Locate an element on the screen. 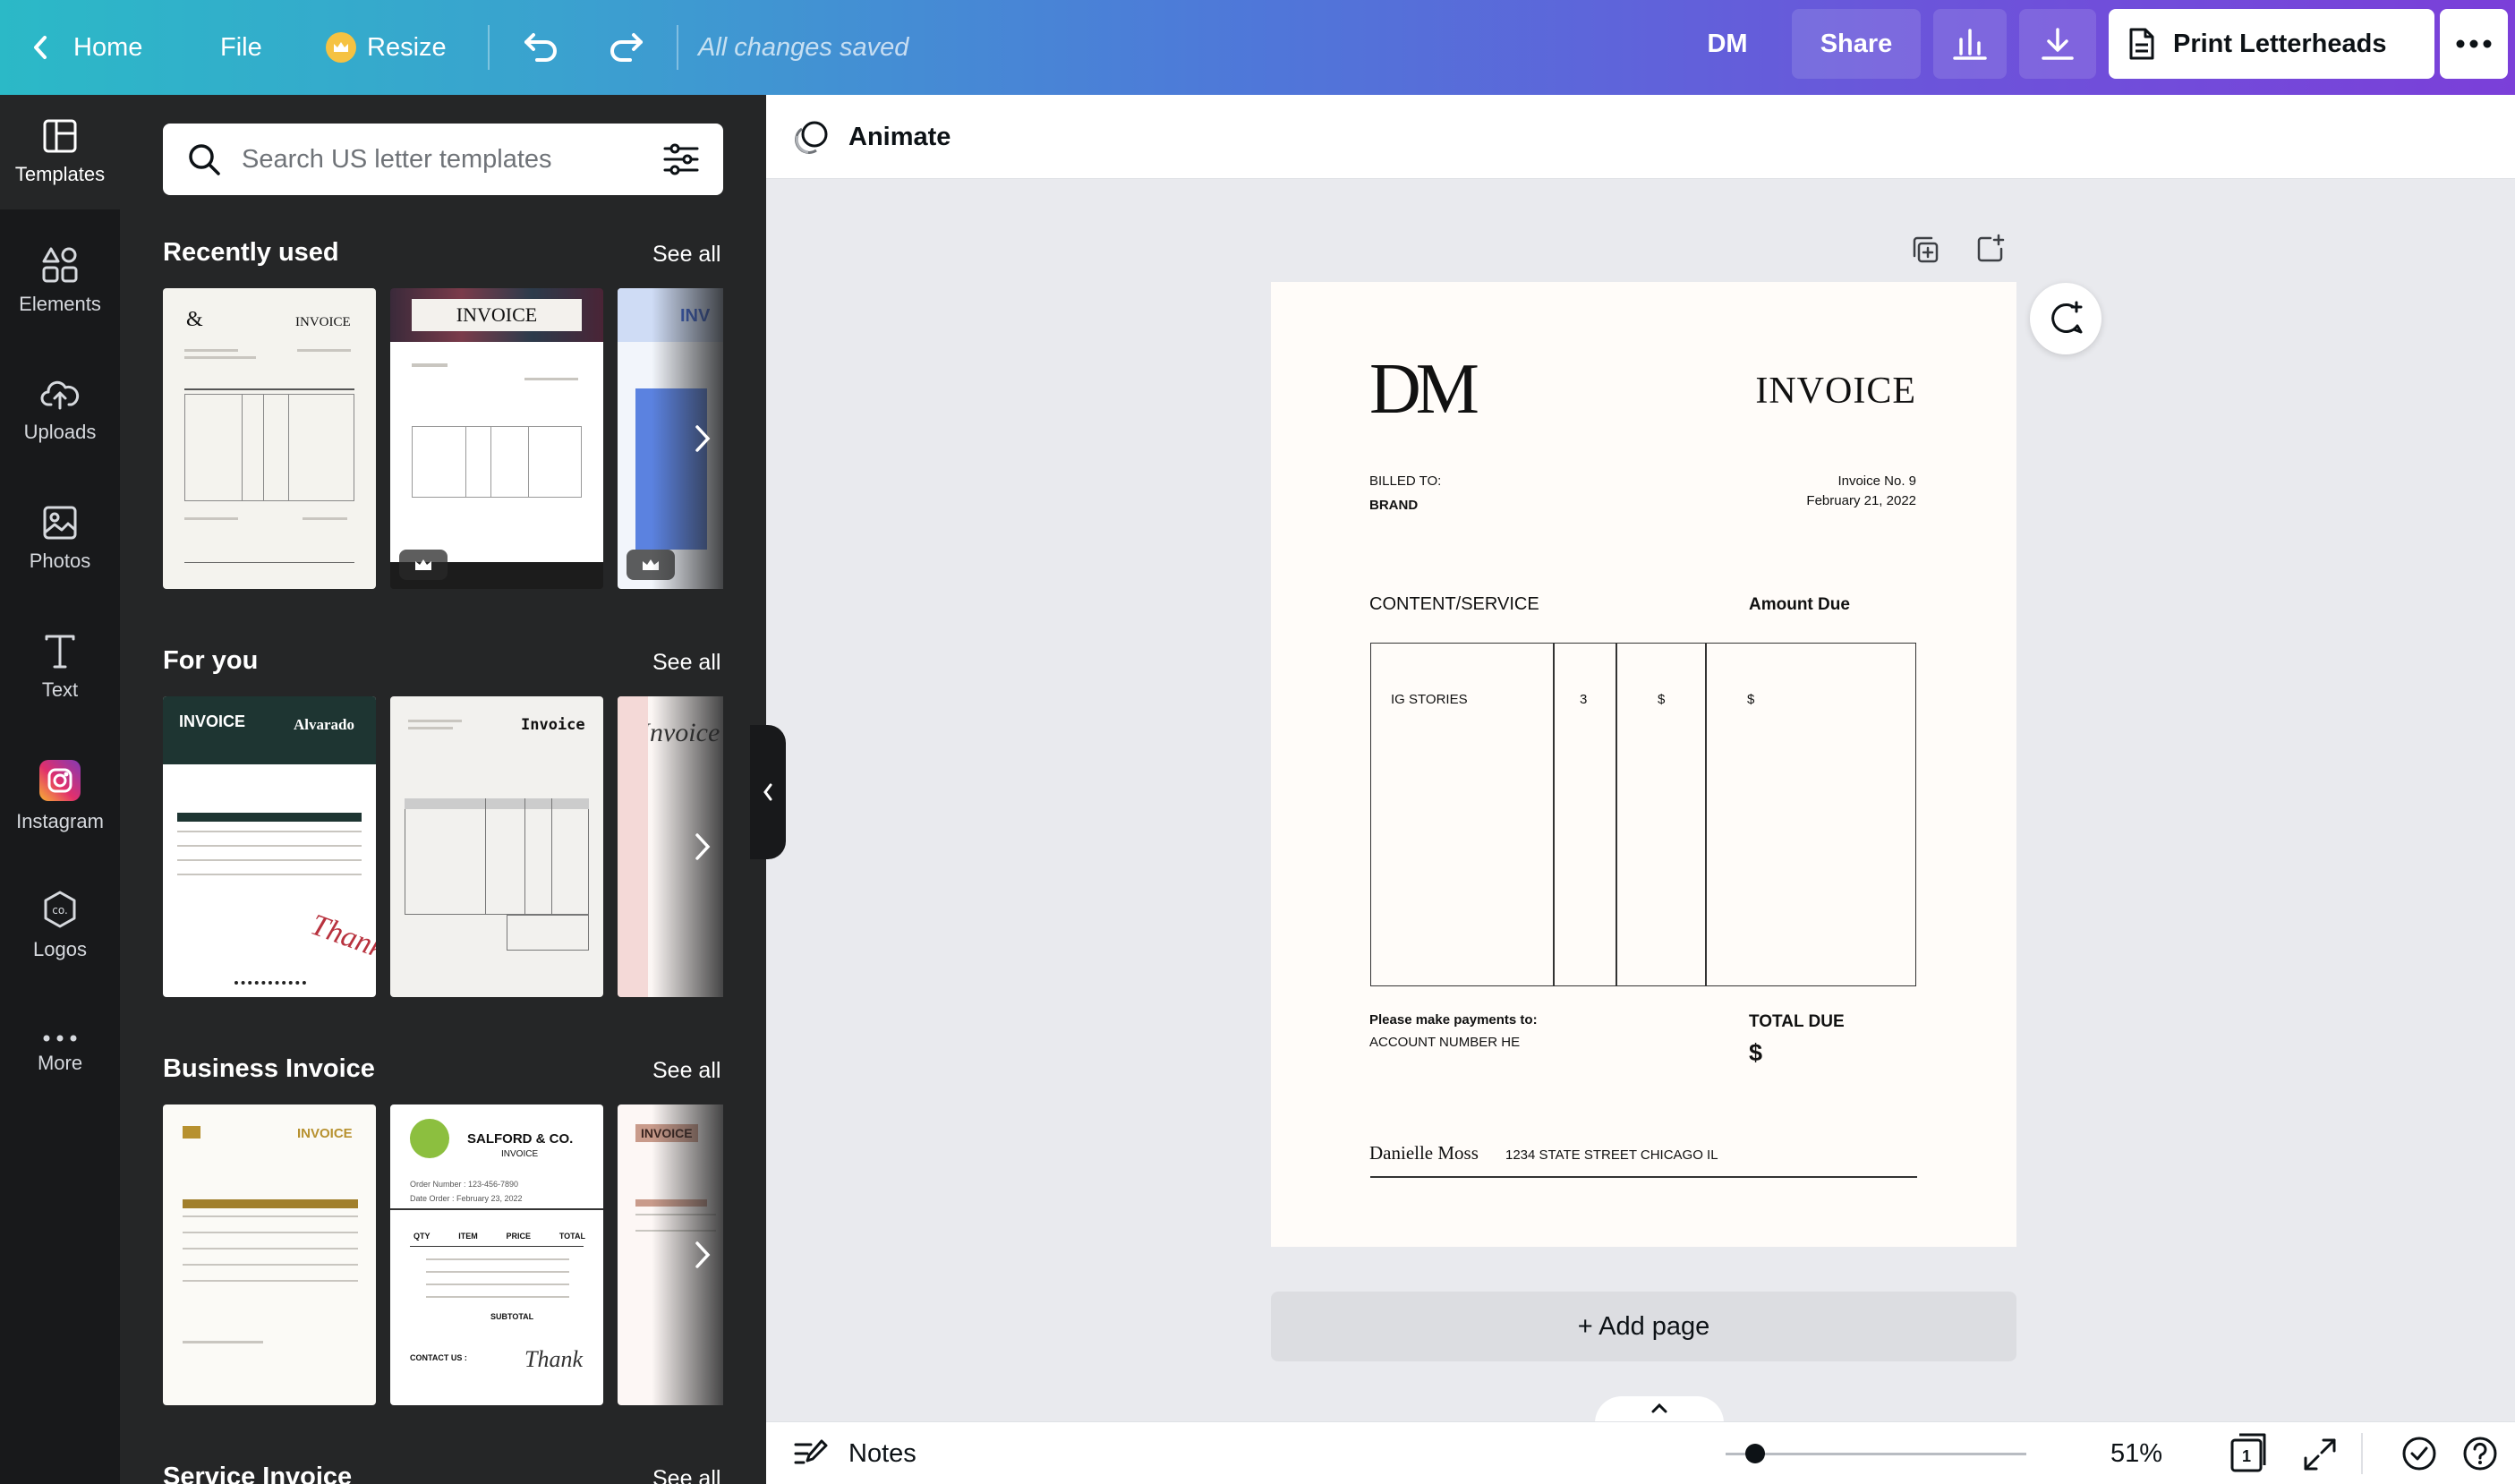 The width and height of the screenshot is (2515, 1484). rail-item-logos: co. Logos is located at coordinates (60, 925).